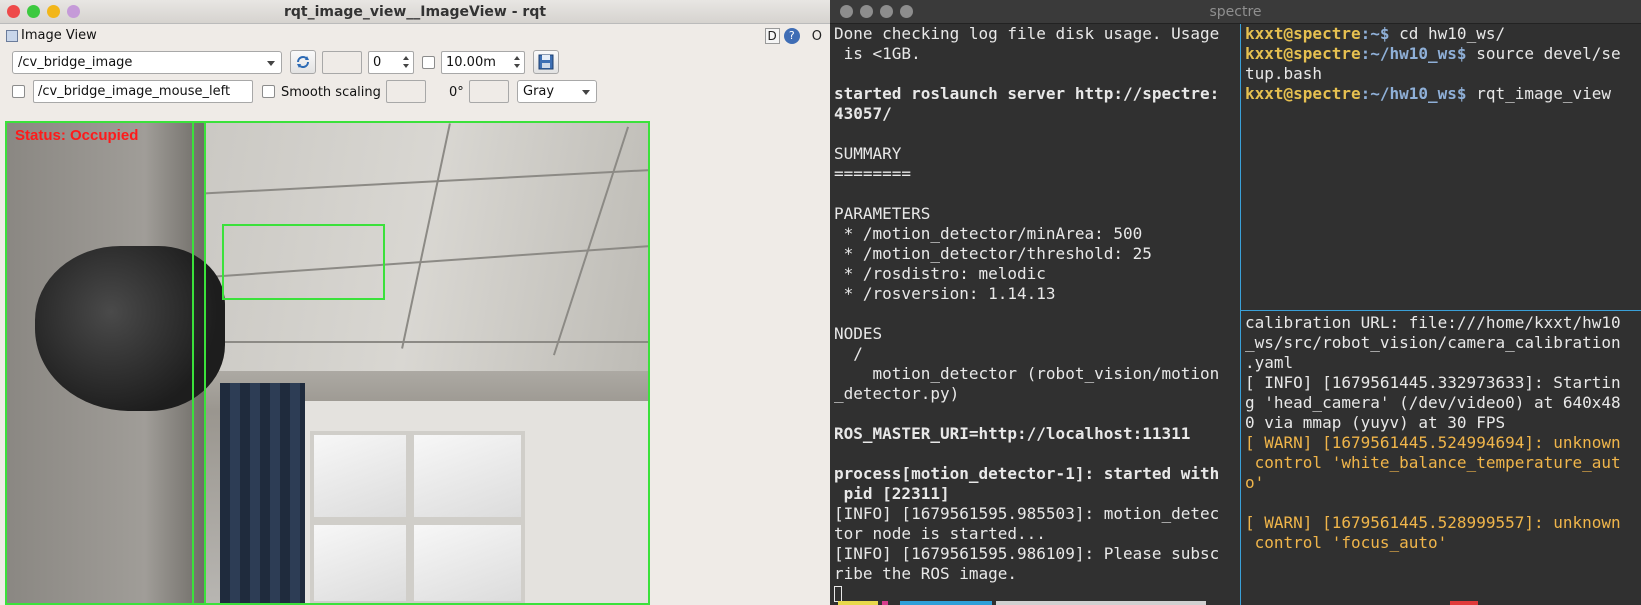 This screenshot has height=605, width=1641. Describe the element at coordinates (1433, 342) in the screenshot. I see `terminal-line: _ws/src/robot_vision/camera_calibration` at that location.